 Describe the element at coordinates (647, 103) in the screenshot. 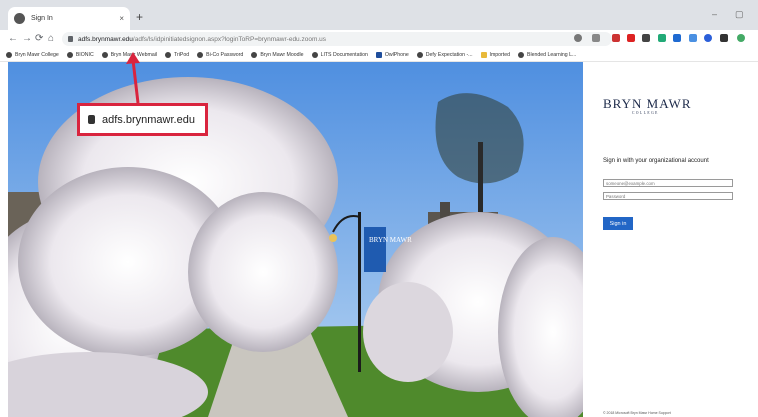

I see `bryn-mawr-logo: BRYN MAWR` at that location.